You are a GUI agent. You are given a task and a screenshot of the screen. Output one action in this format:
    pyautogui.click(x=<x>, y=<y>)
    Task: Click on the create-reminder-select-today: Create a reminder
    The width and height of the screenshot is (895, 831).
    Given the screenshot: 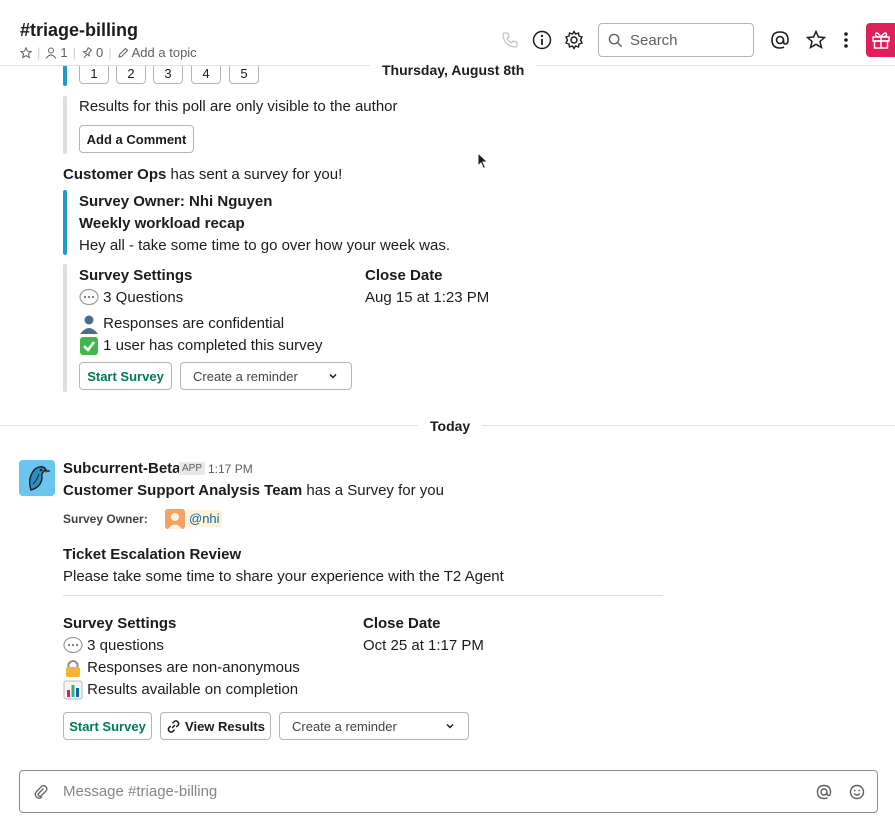 What is the action you would take?
    pyautogui.click(x=374, y=726)
    